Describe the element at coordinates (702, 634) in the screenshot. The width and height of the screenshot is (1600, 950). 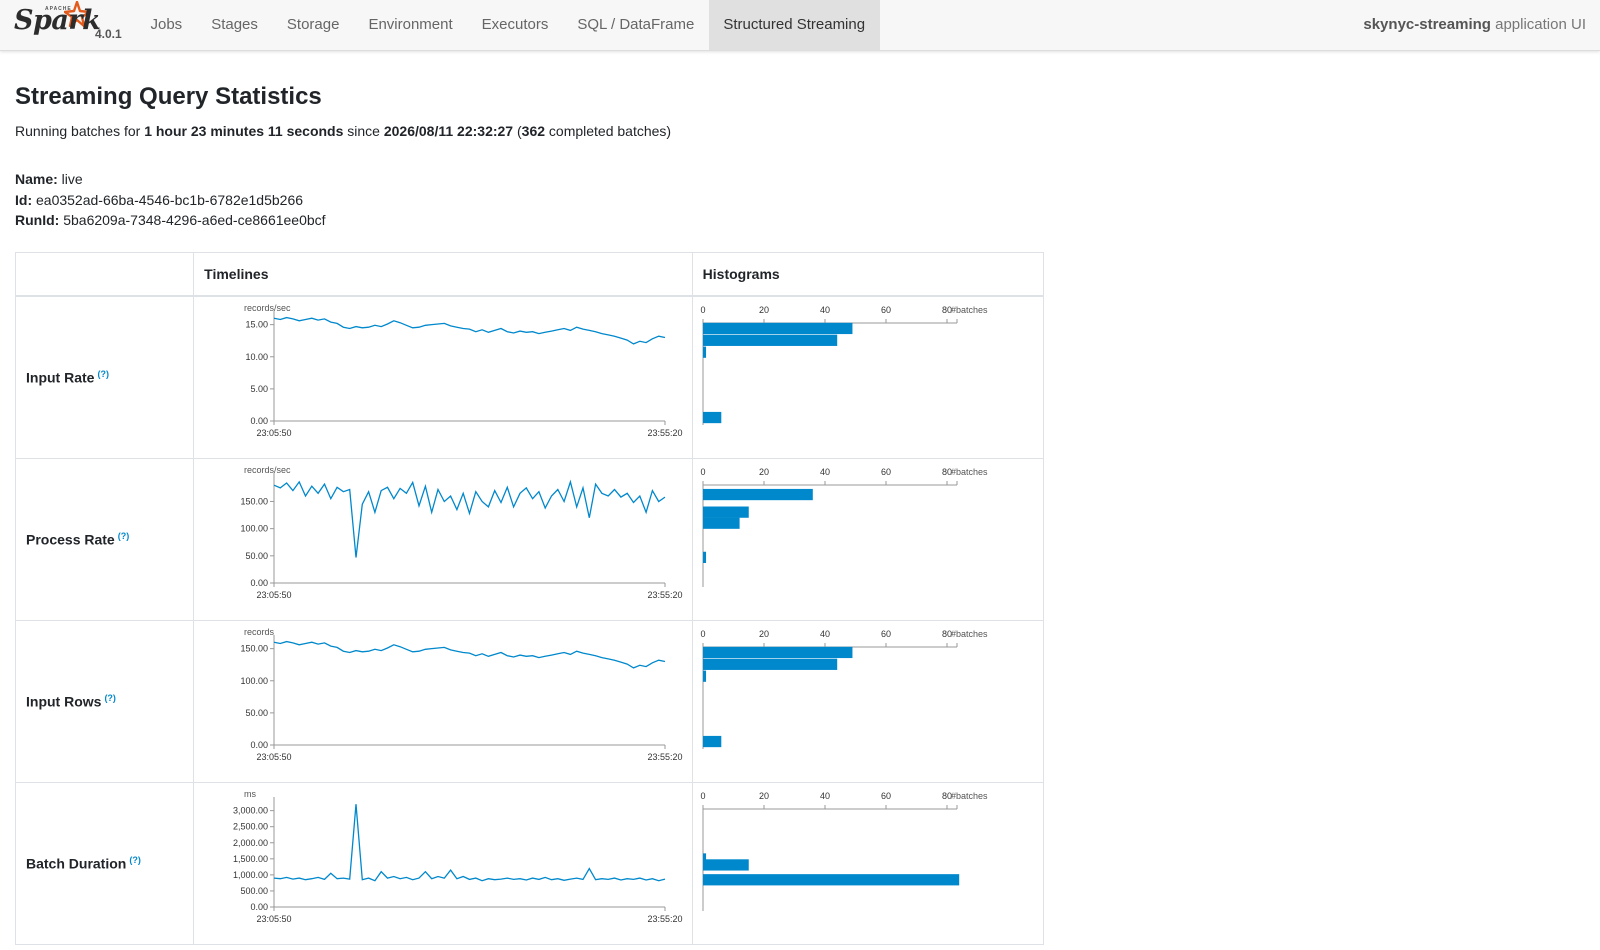
I see `hist-x-tick-label: 0` at that location.